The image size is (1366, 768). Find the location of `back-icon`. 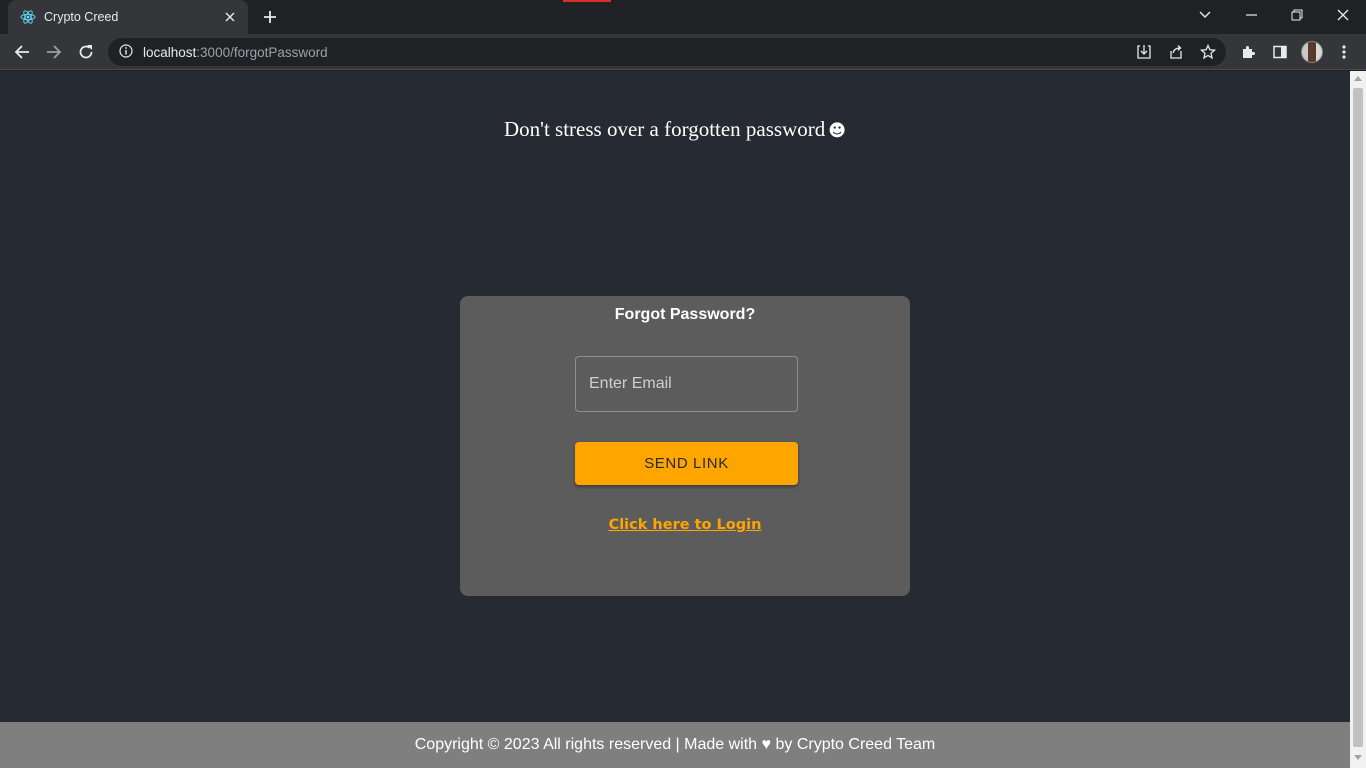

back-icon is located at coordinates (22, 52).